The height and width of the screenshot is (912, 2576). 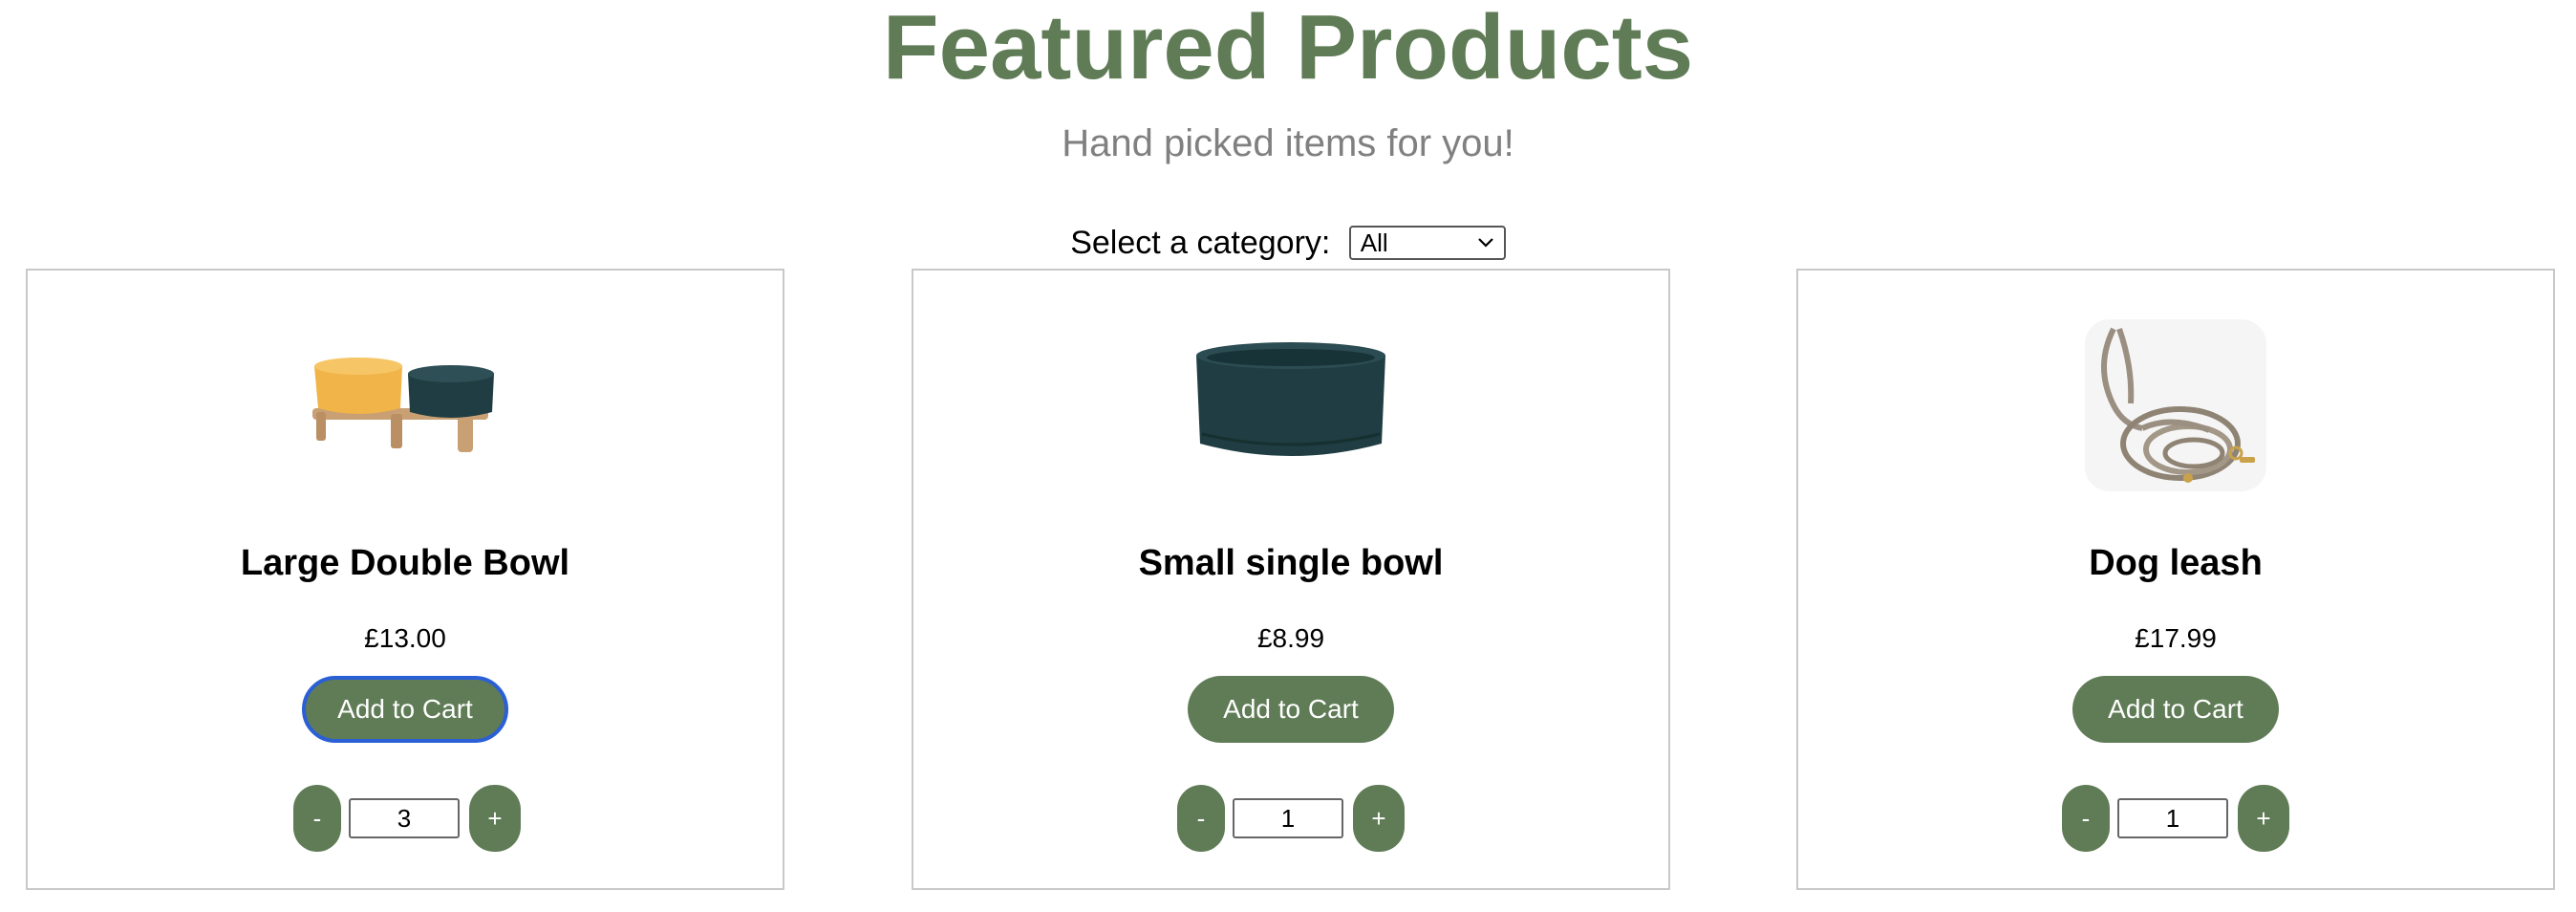 I want to click on category-filter: Select a category: All, so click(x=1288, y=241).